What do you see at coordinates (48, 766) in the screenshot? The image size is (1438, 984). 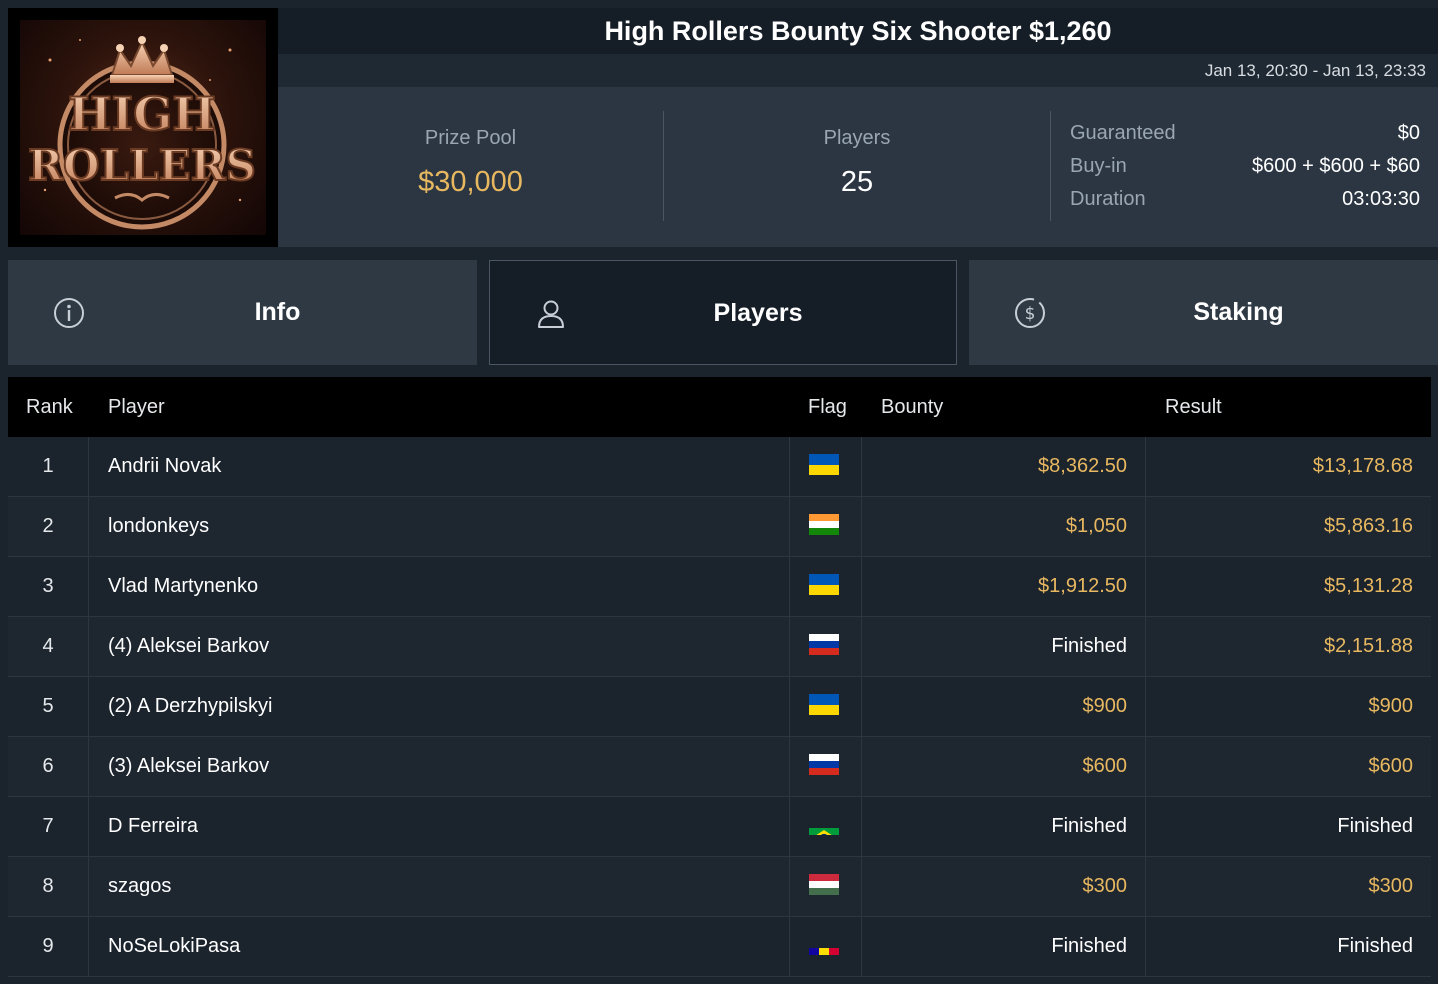 I see `rank-cell: 6` at bounding box center [48, 766].